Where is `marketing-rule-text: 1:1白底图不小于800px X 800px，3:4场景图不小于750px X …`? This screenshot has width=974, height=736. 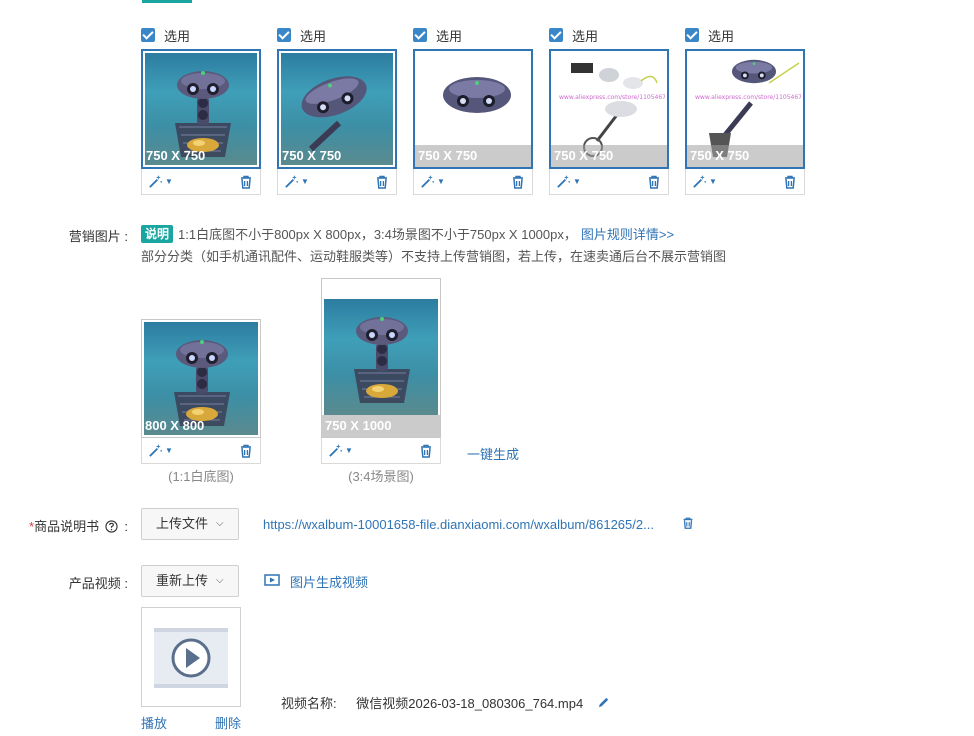
marketing-rule-text: 1:1白底图不小于800px X 800px，3:4场景图不小于750px X … is located at coordinates (377, 234).